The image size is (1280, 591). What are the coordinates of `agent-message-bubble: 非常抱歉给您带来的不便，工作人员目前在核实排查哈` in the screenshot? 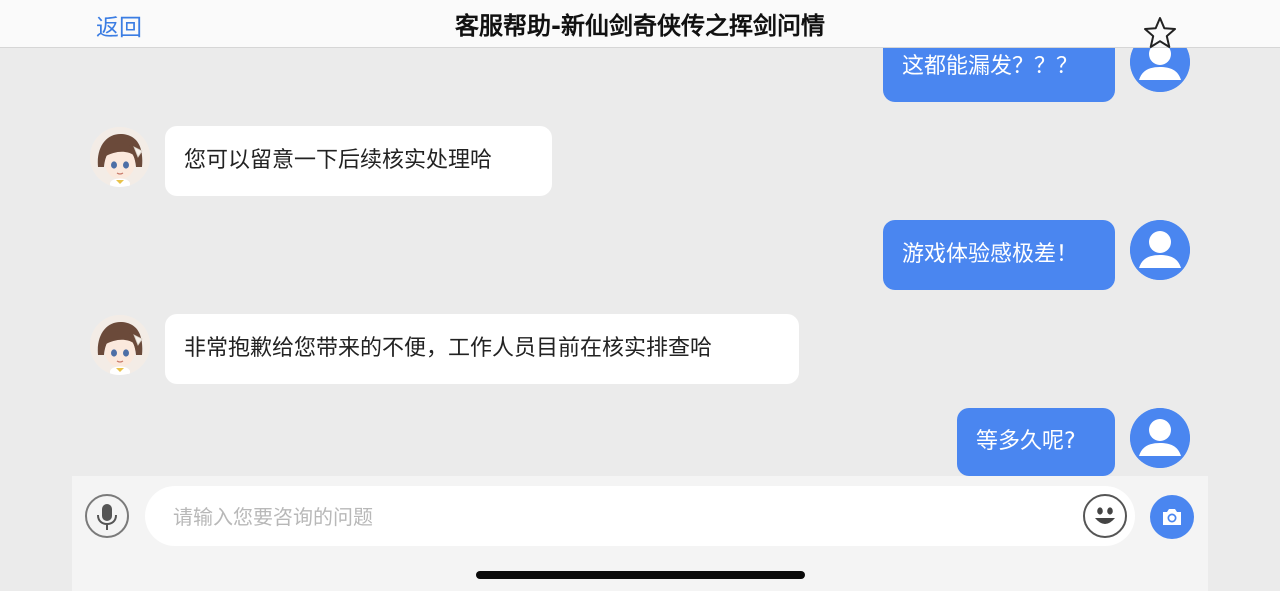 It's located at (482, 349).